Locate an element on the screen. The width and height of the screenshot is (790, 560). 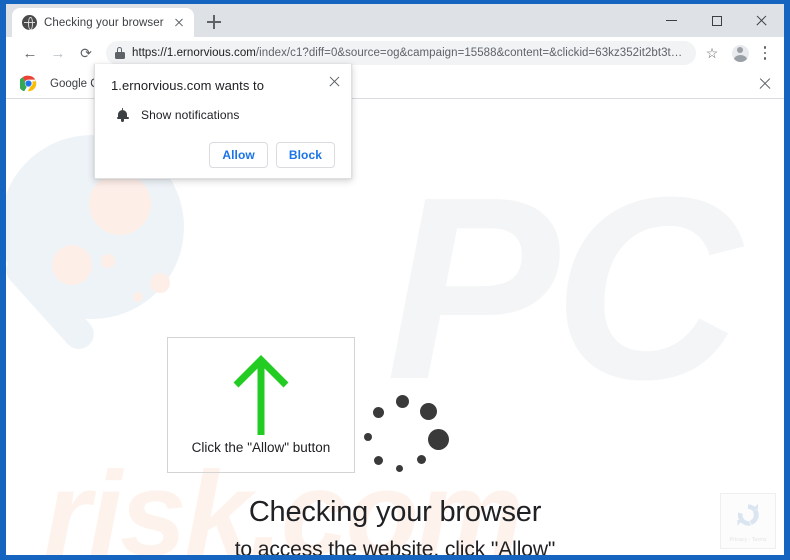
popup-actions: Allow Block is located at coordinates (223, 155).